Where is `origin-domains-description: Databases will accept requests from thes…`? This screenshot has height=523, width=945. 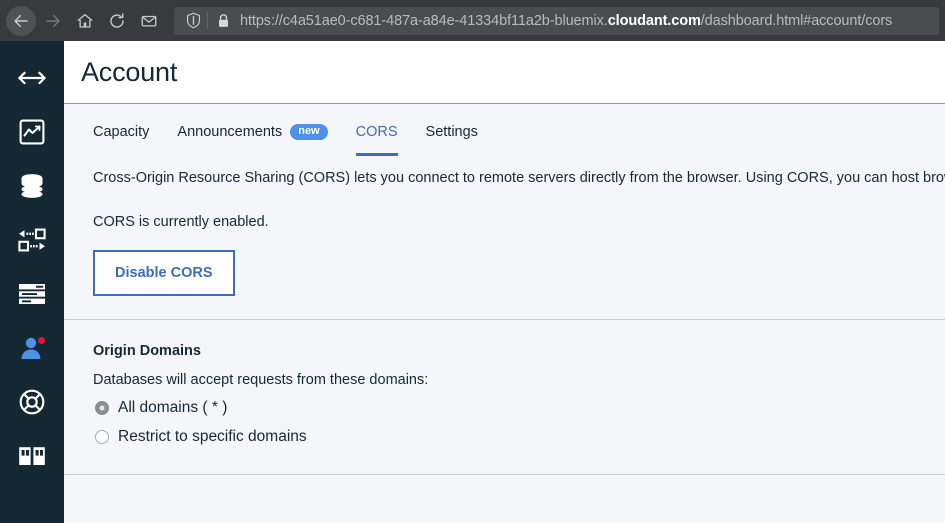 origin-domains-description: Databases will accept requests from thes… is located at coordinates (261, 380).